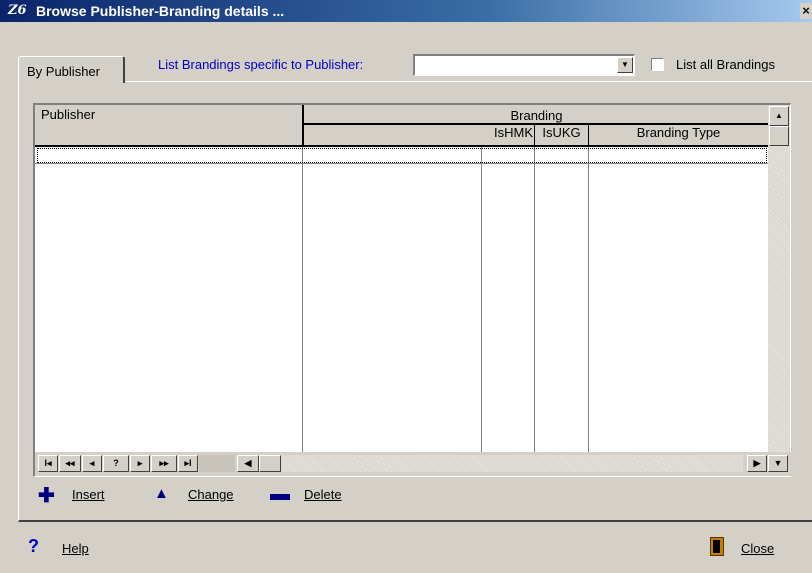 The height and width of the screenshot is (573, 812). What do you see at coordinates (323, 494) in the screenshot?
I see `delete-label: Delete` at bounding box center [323, 494].